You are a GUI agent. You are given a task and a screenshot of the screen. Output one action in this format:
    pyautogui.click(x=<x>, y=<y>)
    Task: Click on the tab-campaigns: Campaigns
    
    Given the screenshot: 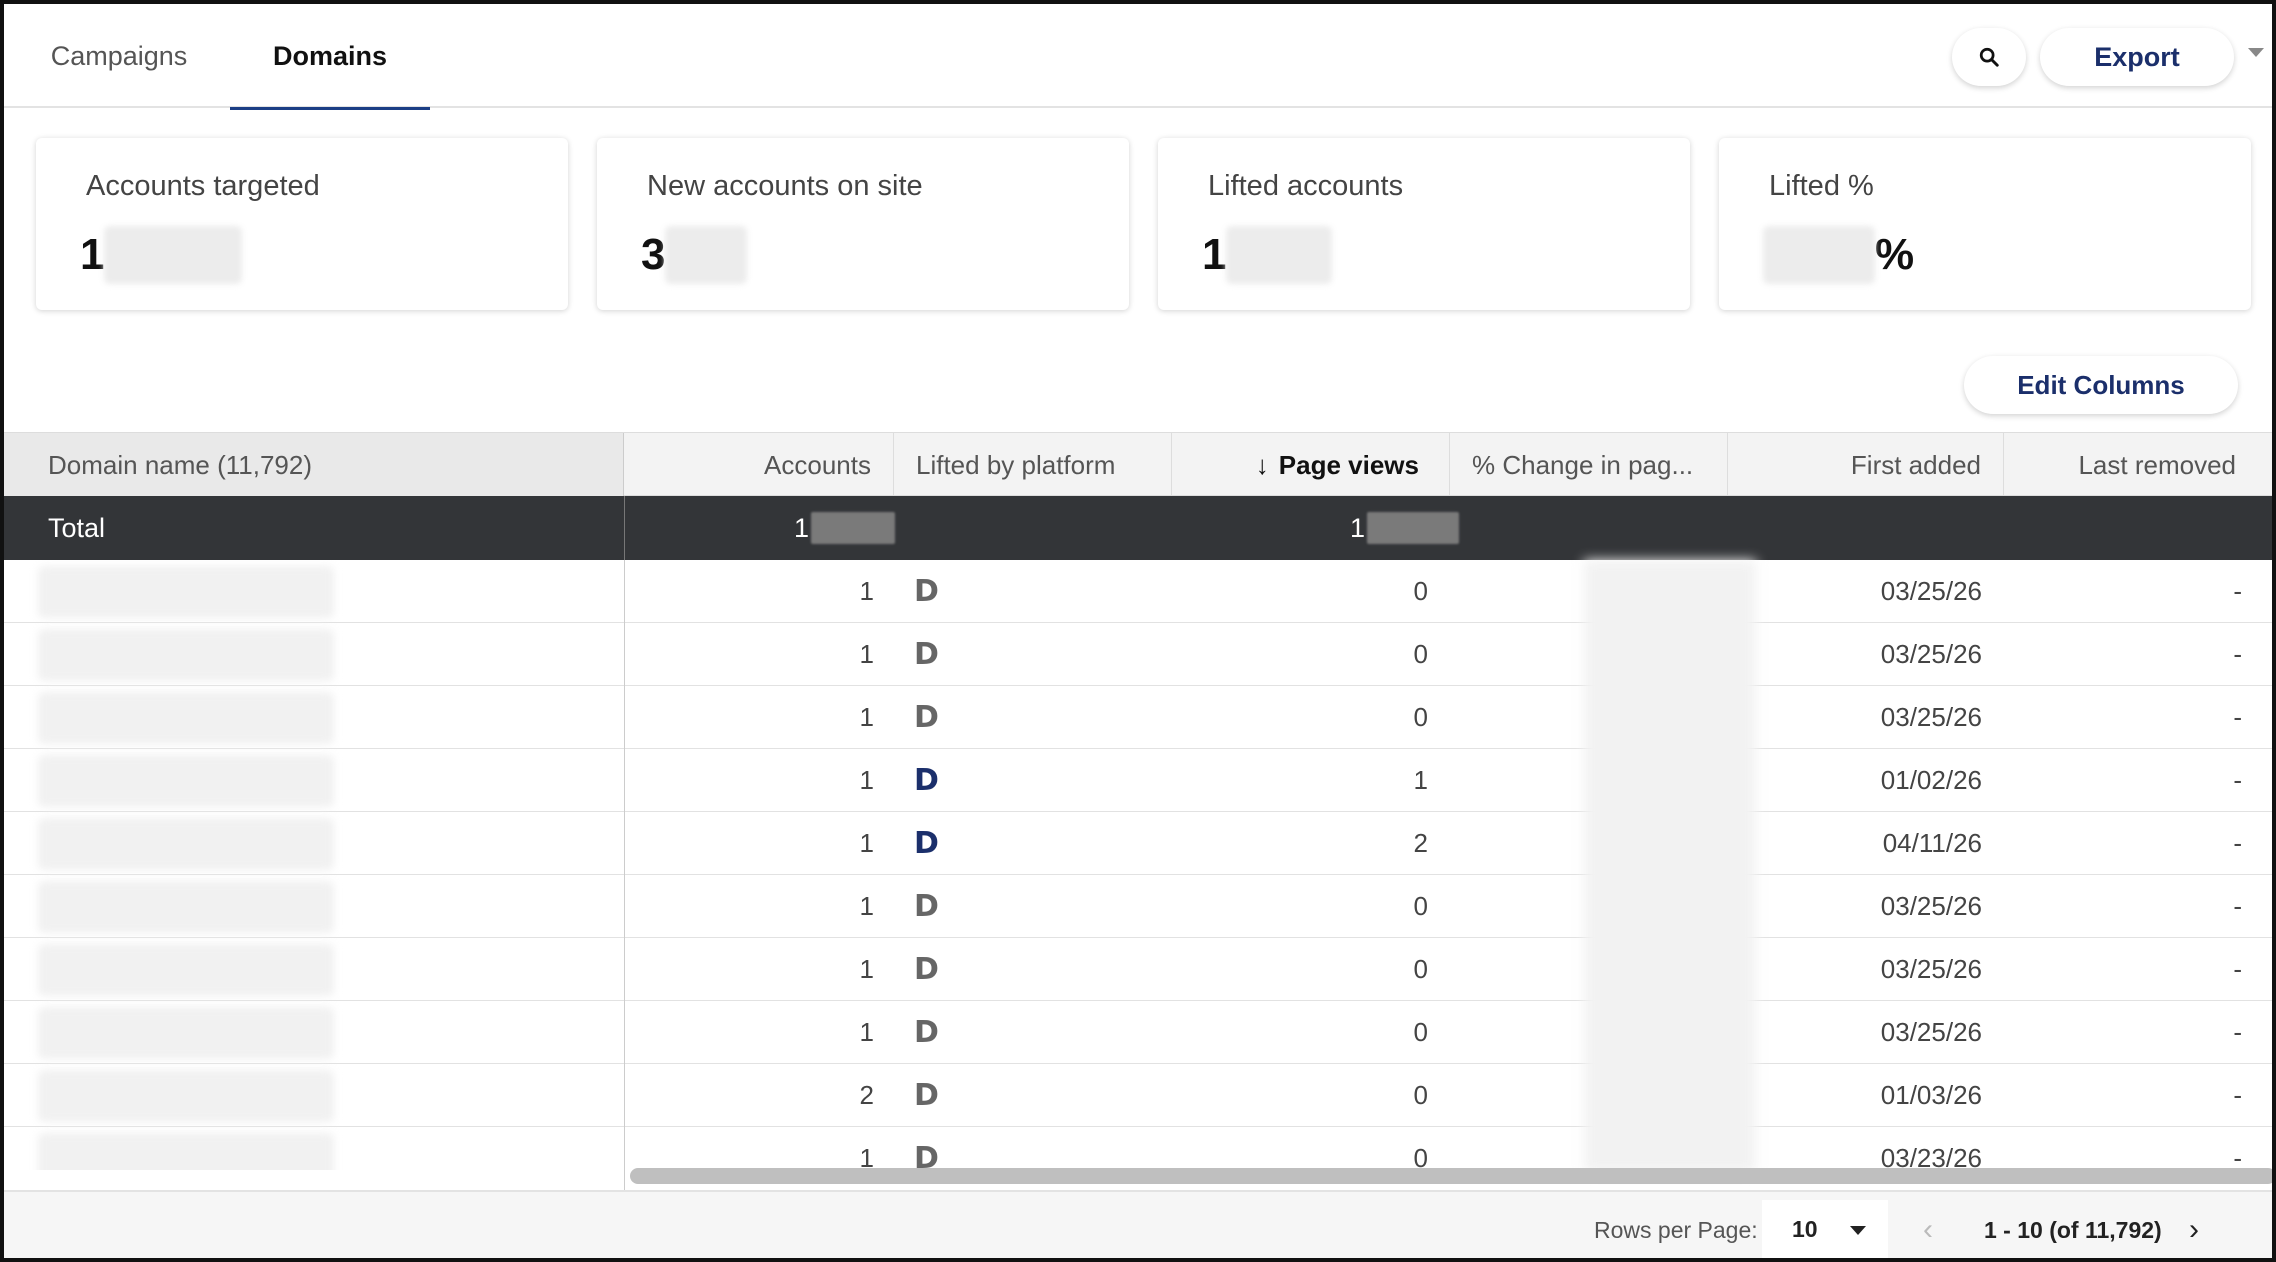 What is the action you would take?
    pyautogui.click(x=119, y=56)
    